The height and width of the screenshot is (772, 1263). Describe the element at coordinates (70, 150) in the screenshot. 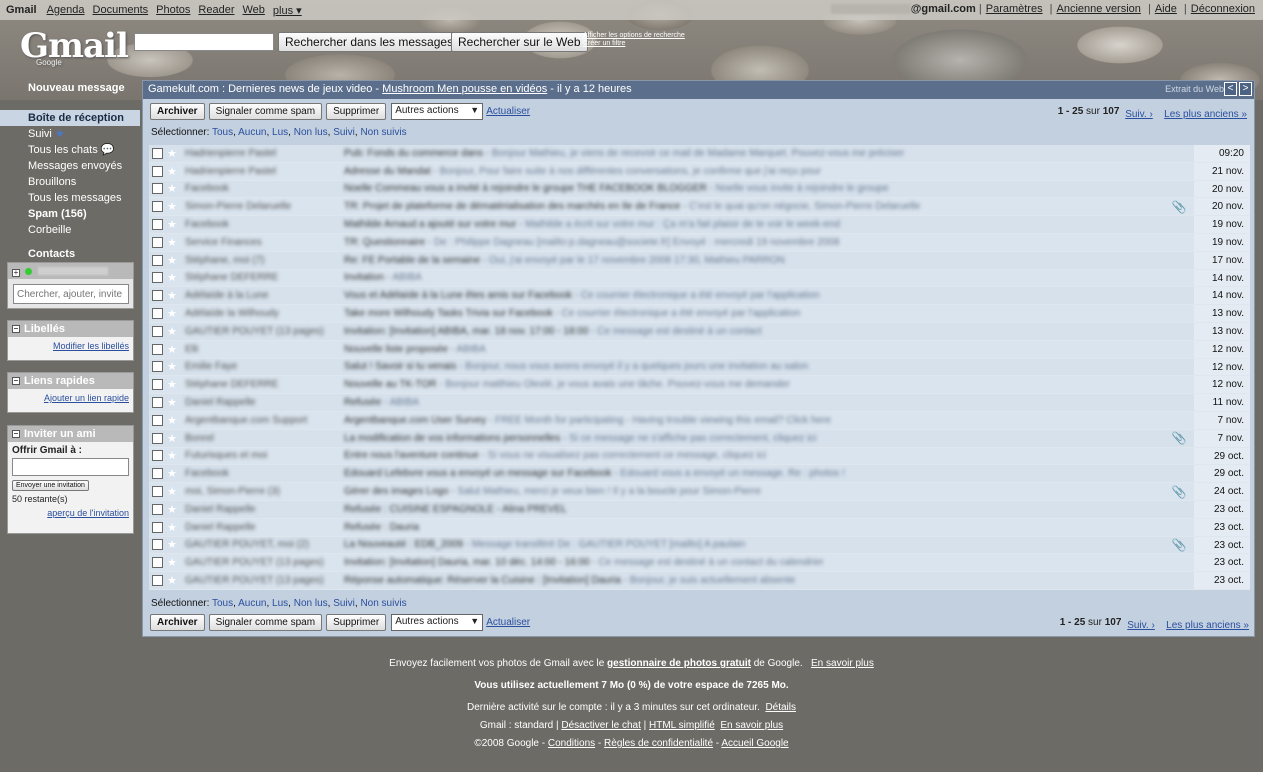

I see `nav-chats: Tous les chats 💬` at that location.